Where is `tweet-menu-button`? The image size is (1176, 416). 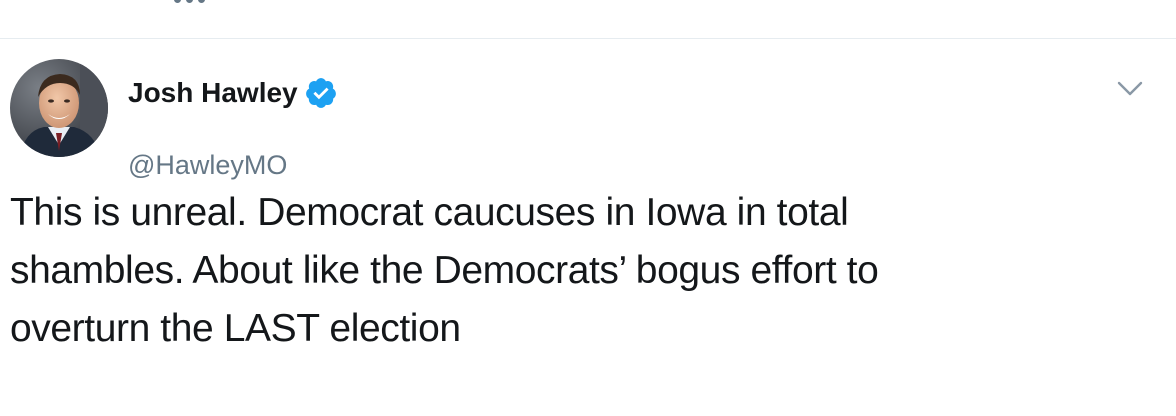
tweet-menu-button is located at coordinates (1130, 89).